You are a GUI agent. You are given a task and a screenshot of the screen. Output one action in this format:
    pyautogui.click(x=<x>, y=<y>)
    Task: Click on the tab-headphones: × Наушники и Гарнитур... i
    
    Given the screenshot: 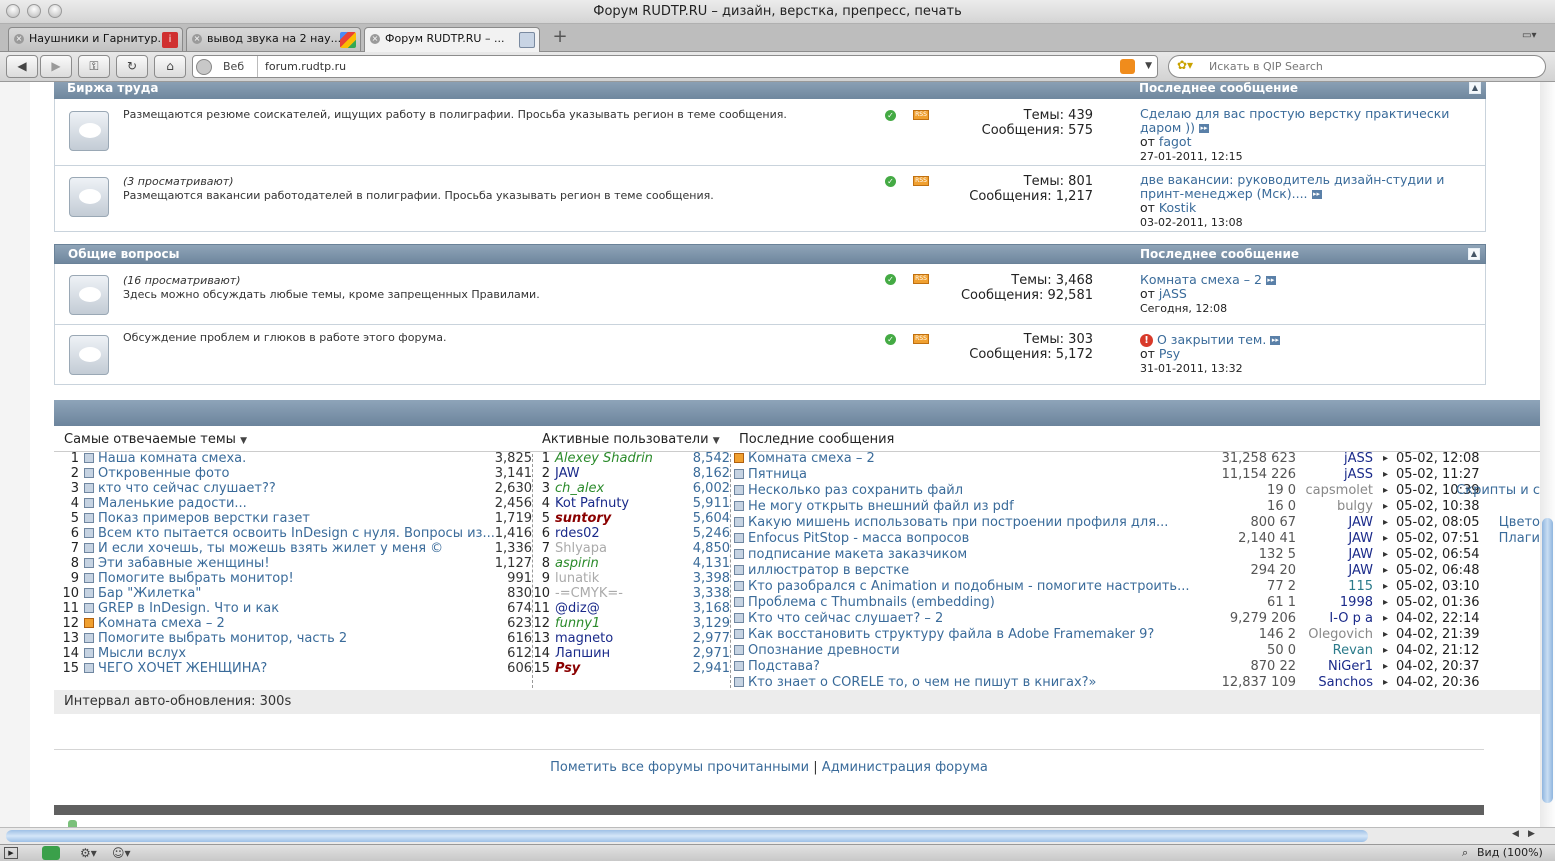 What is the action you would take?
    pyautogui.click(x=95, y=39)
    